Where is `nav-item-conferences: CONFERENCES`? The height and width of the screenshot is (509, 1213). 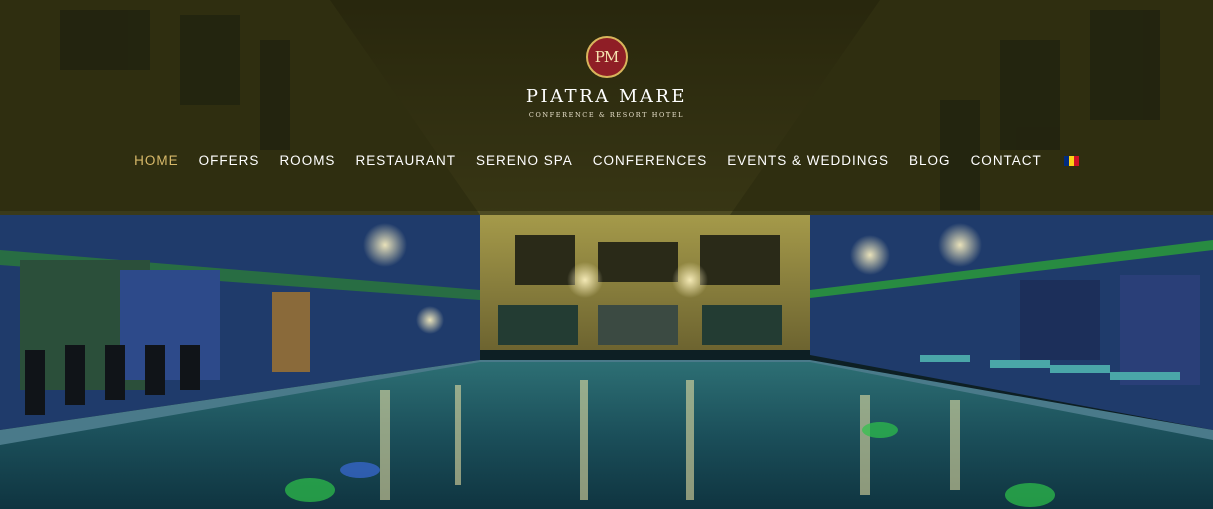
nav-item-conferences: CONFERENCES is located at coordinates (650, 160).